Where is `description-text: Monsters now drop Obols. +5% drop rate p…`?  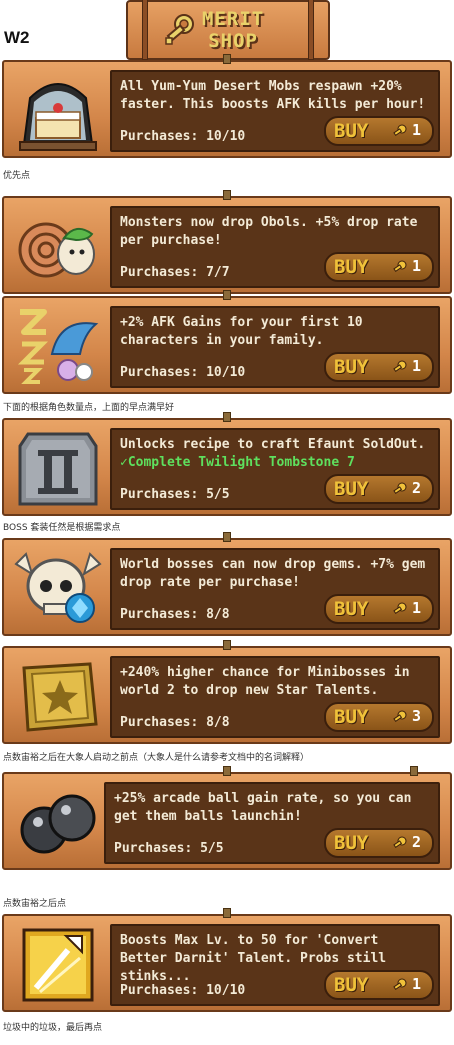
description-text: Monsters now drop Obols. +5% drop rate p… is located at coordinates (269, 231).